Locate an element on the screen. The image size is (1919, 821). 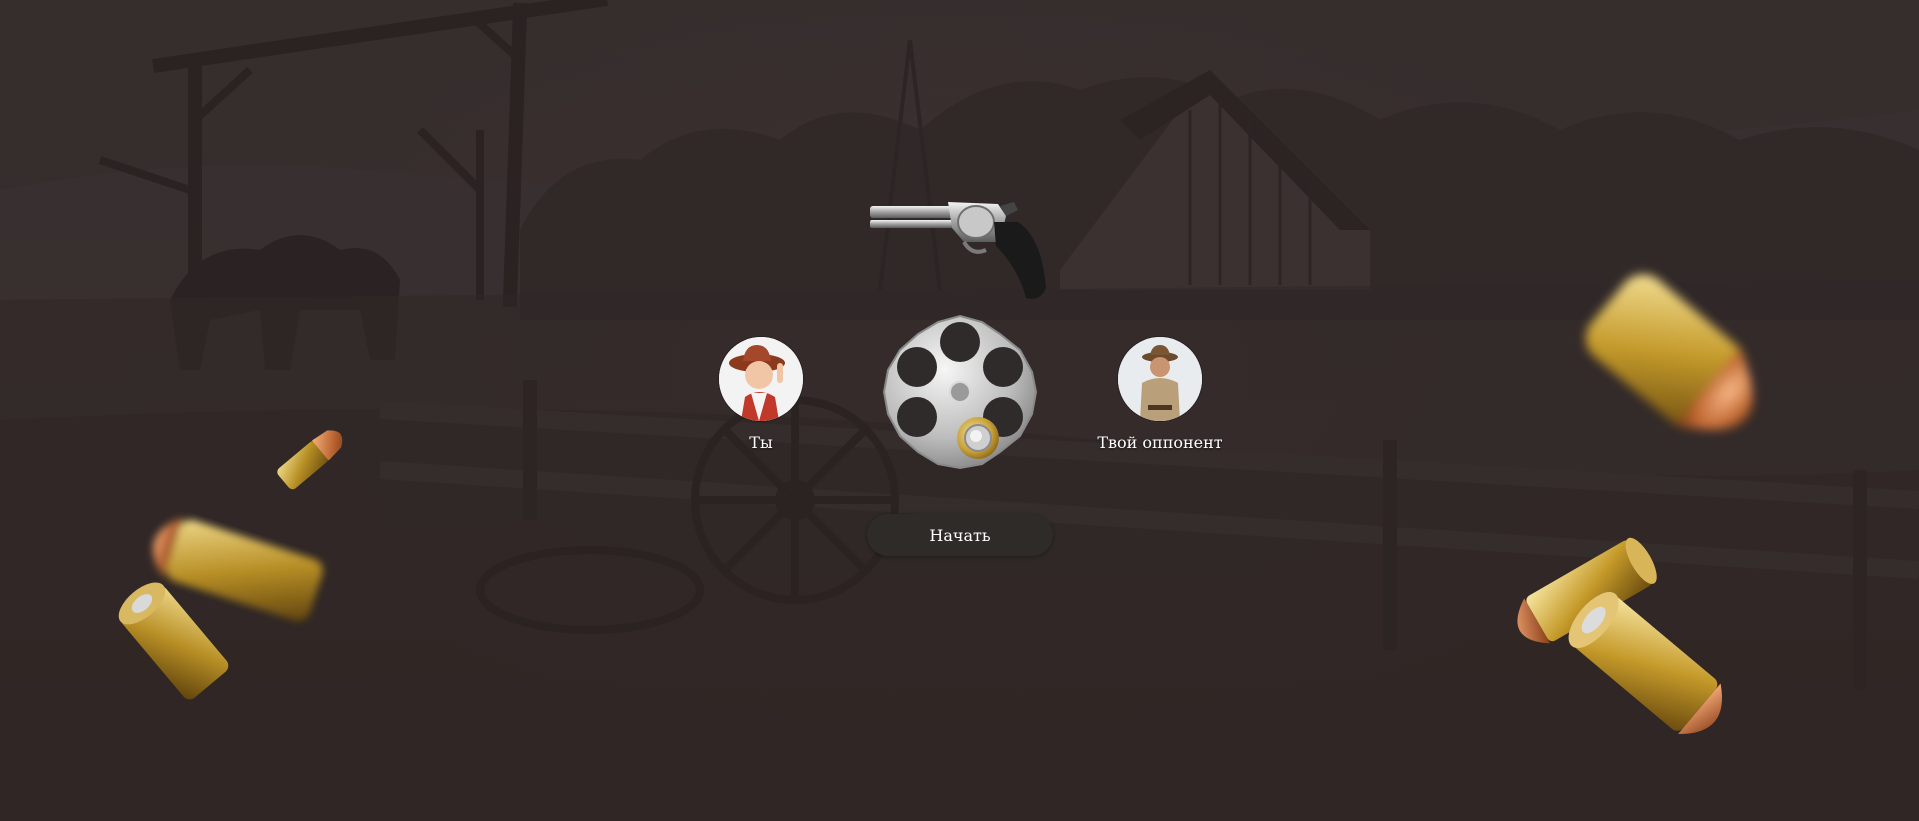
bullet-blurred-left-icon is located at coordinates (220, 608).